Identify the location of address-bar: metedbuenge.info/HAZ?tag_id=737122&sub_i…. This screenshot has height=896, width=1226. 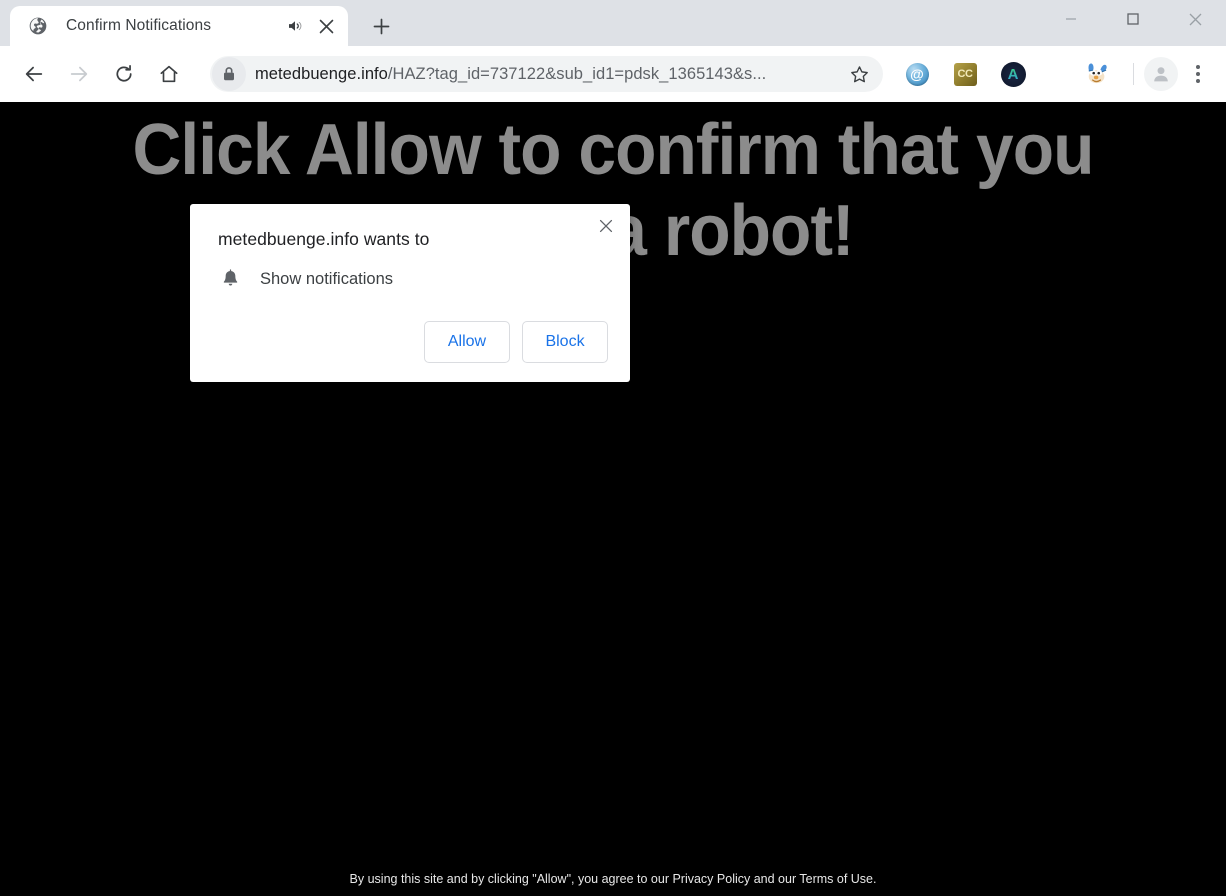
(546, 74).